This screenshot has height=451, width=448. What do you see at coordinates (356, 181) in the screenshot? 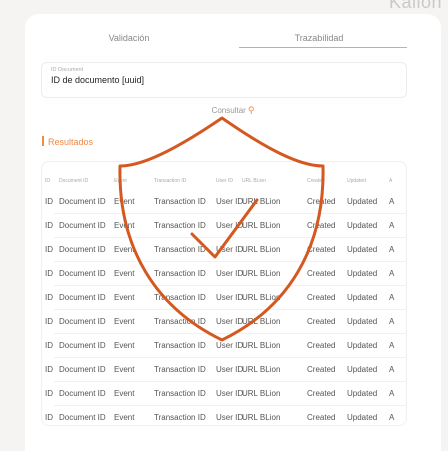
I see `header-updated: Updated` at bounding box center [356, 181].